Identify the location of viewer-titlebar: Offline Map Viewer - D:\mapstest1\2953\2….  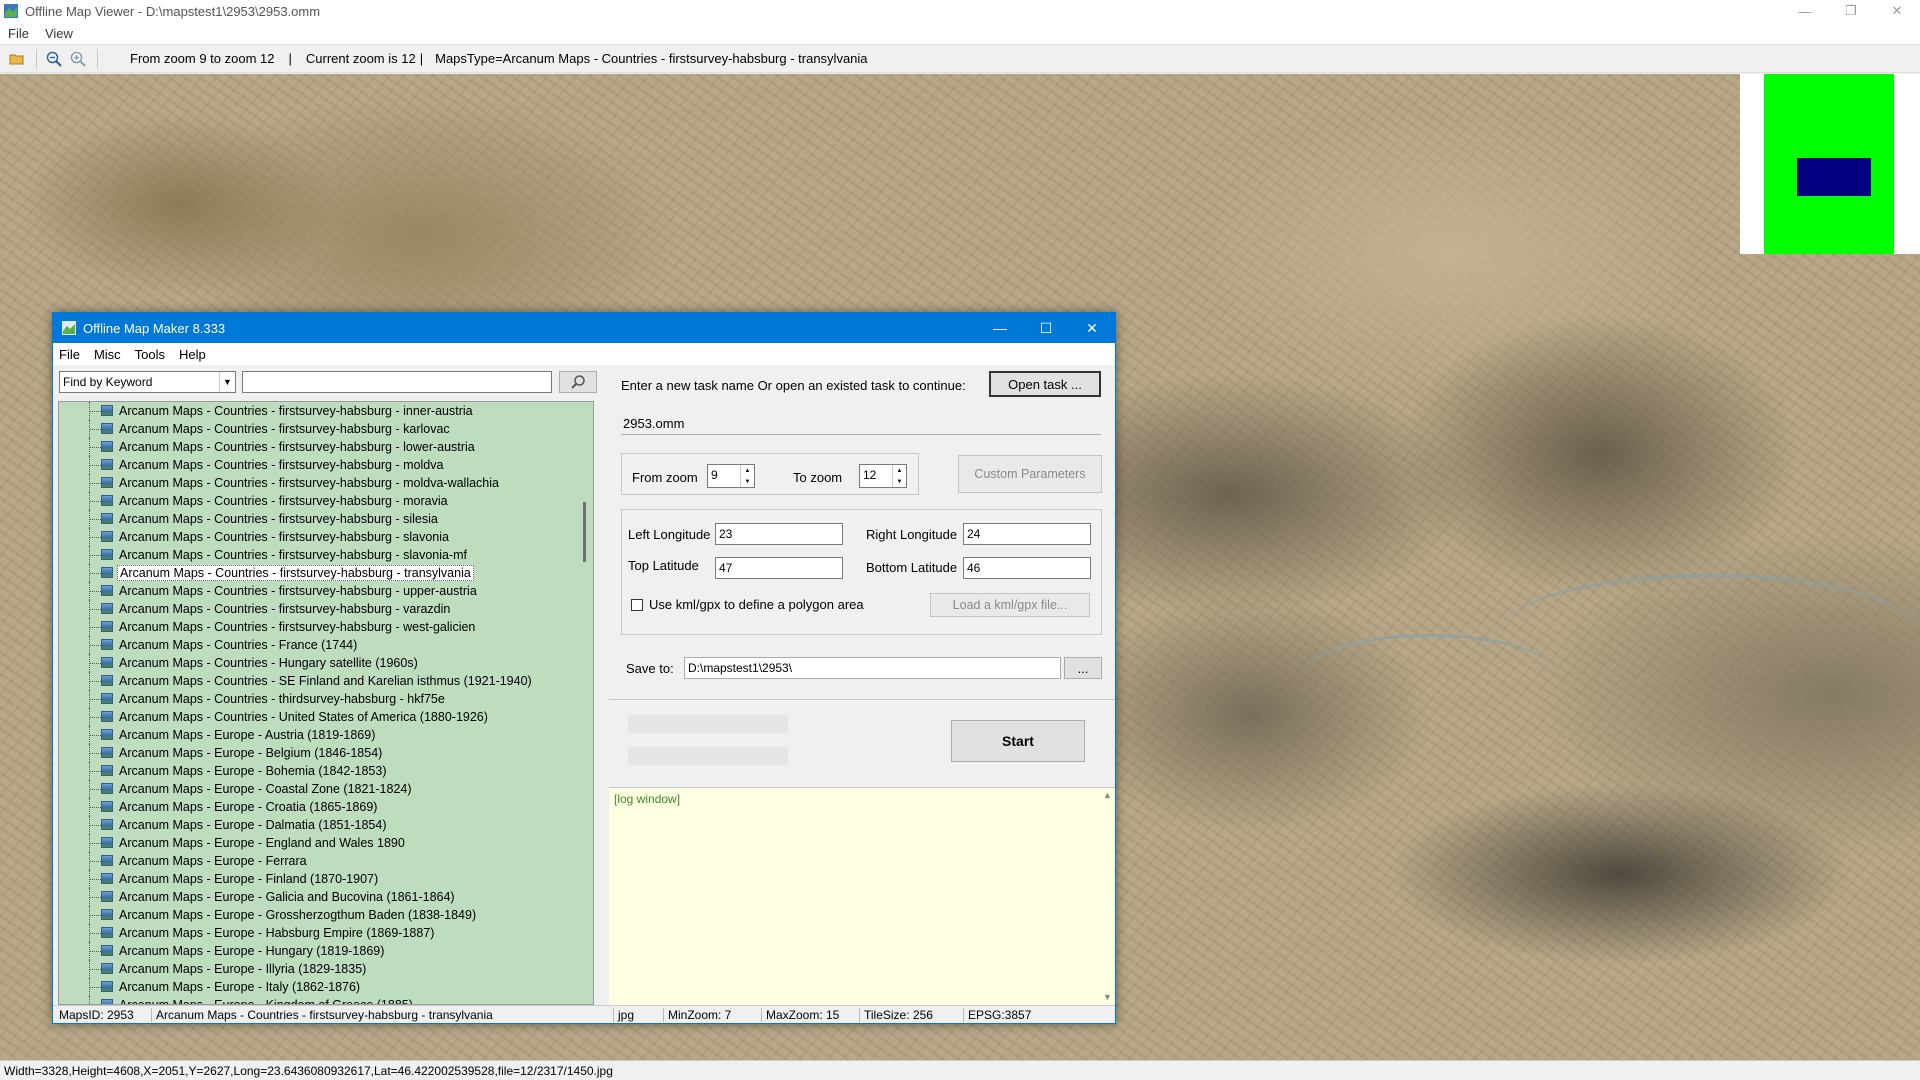
(960, 11).